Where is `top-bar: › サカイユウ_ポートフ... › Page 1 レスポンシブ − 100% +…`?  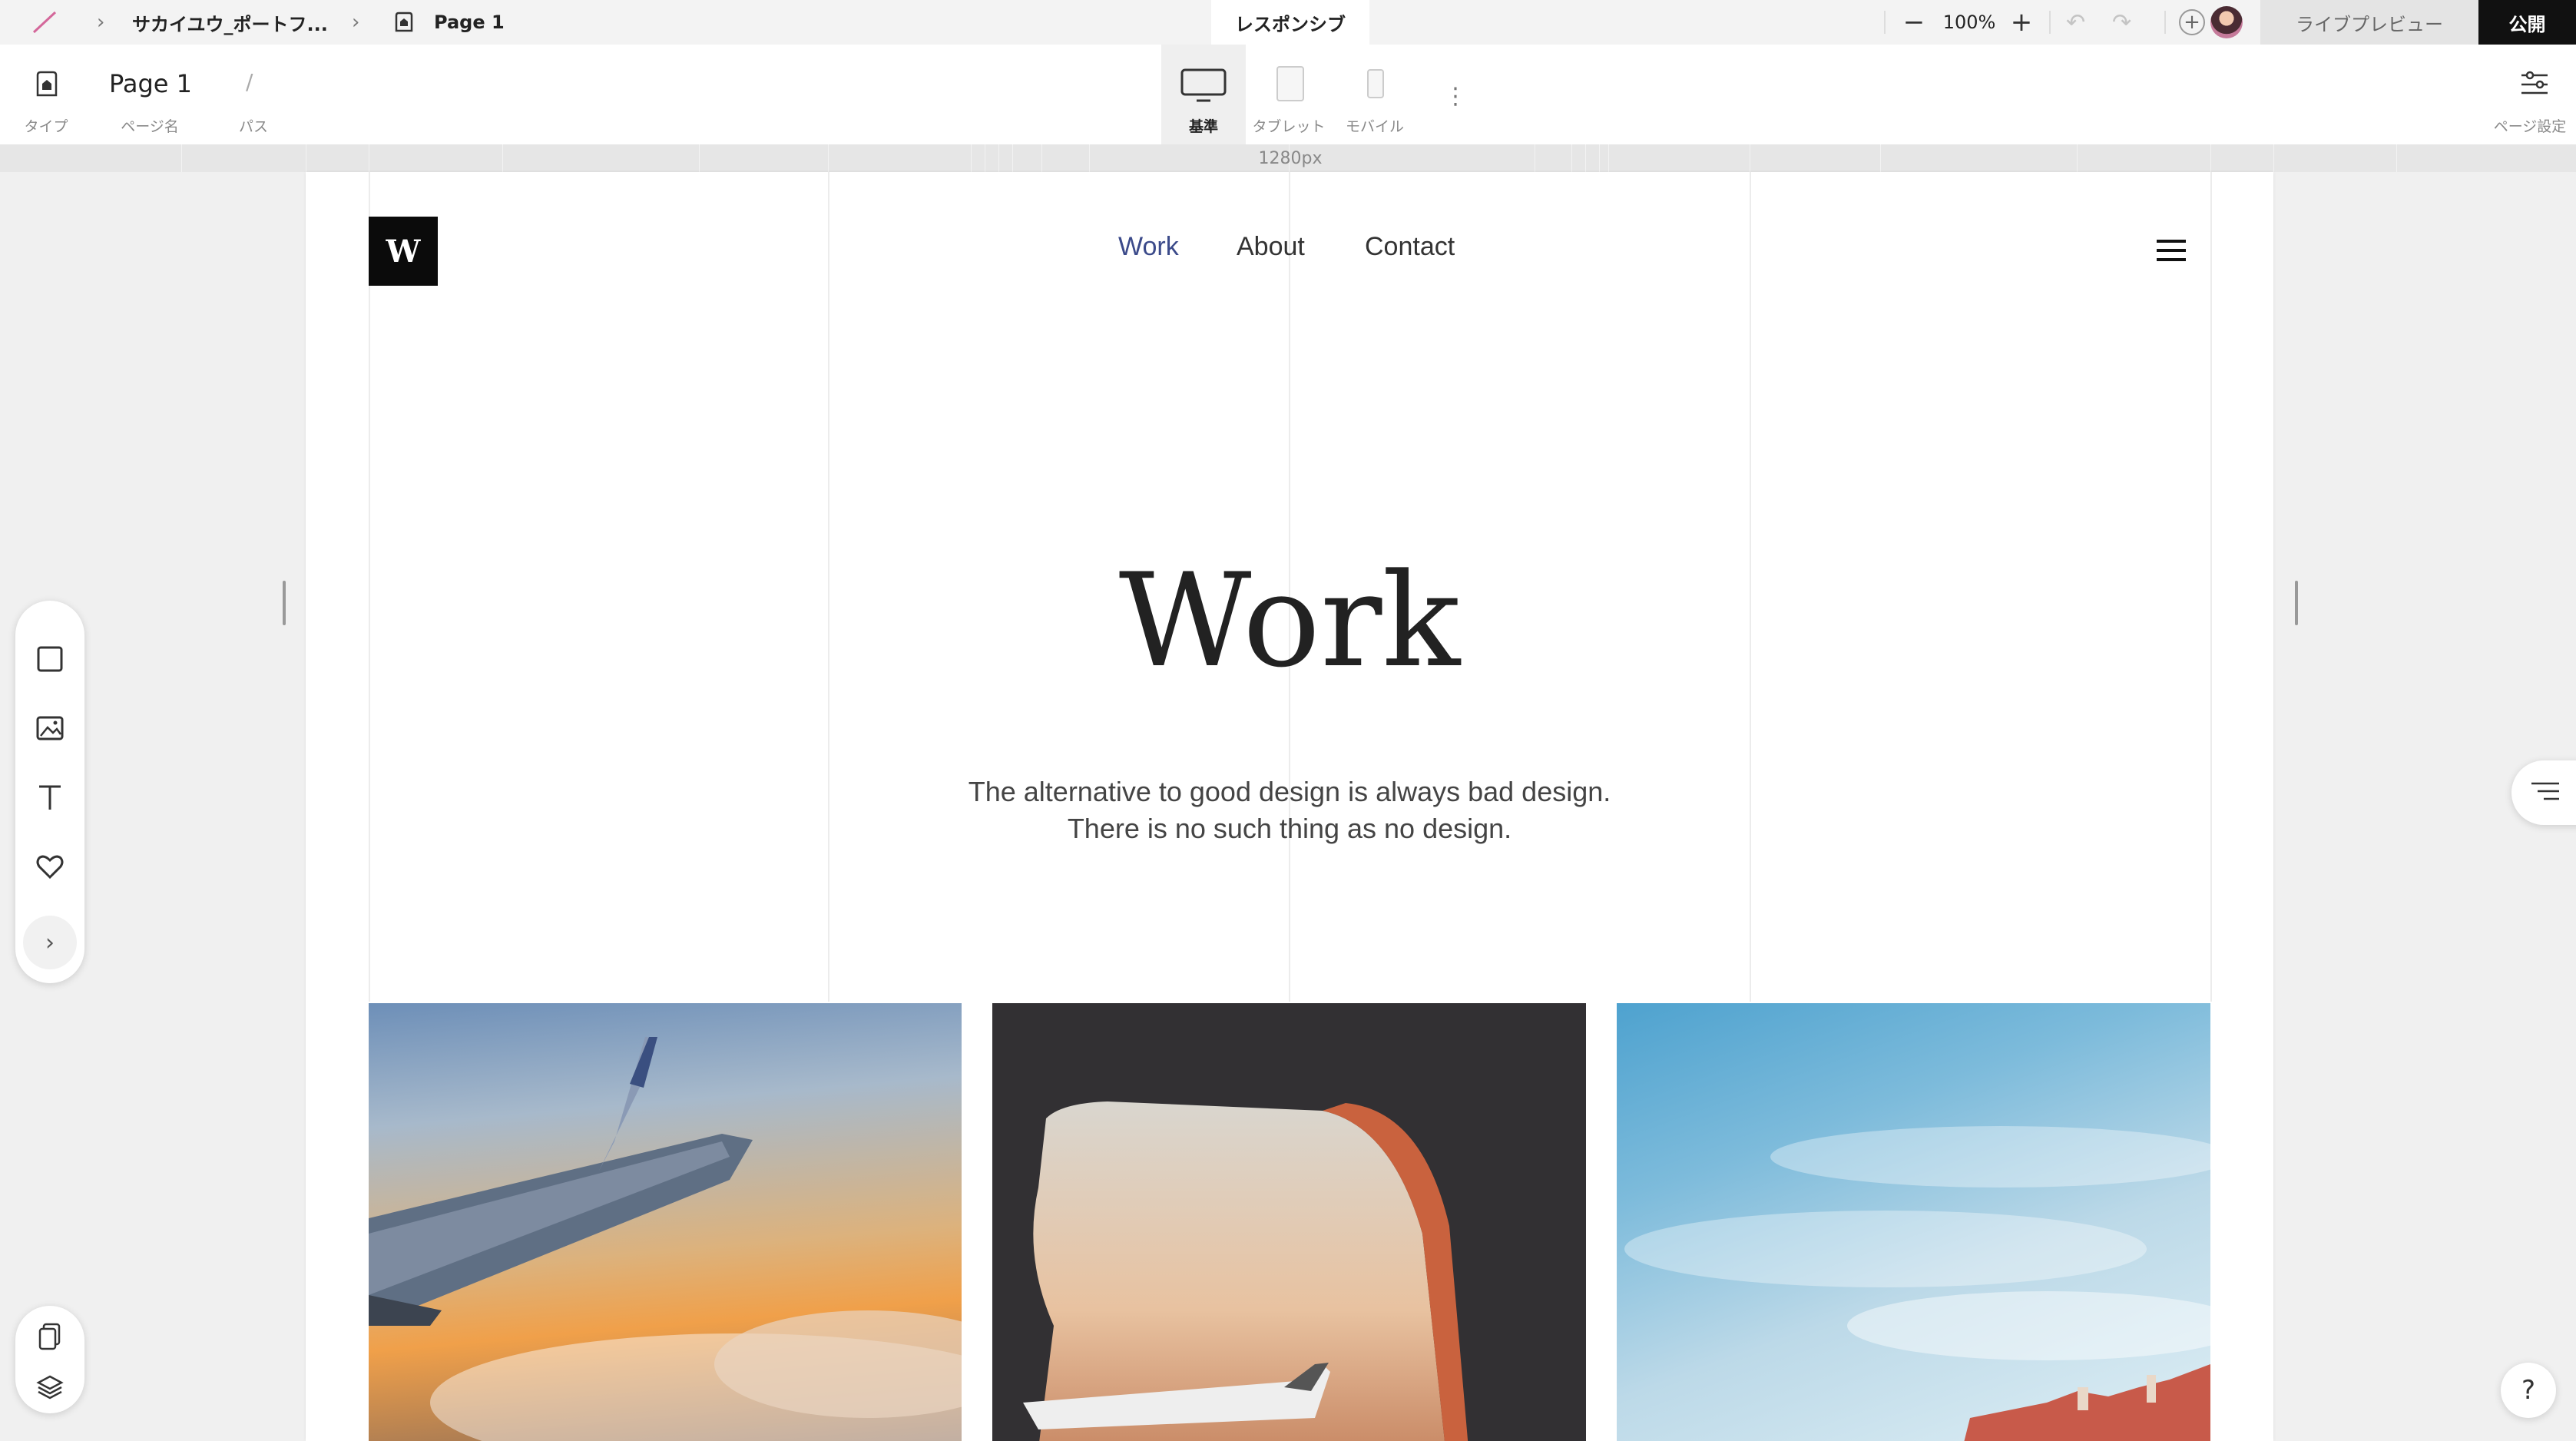 top-bar: › サカイユウ_ポートフ... › Page 1 レスポンシブ − 100% +… is located at coordinates (1288, 22).